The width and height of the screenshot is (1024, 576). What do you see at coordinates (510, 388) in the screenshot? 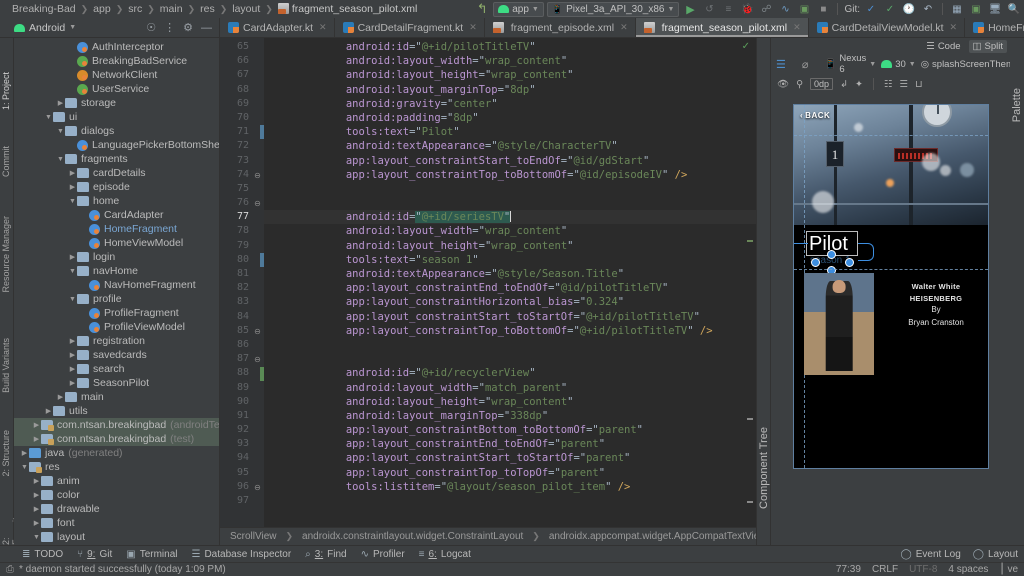
I see `code-line: android:layout_width="match_parent"` at bounding box center [510, 388].